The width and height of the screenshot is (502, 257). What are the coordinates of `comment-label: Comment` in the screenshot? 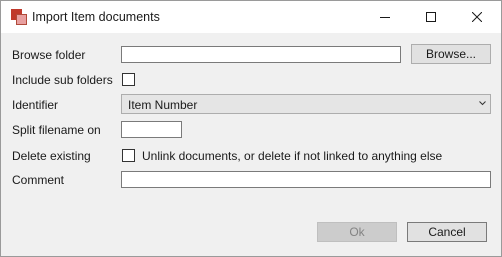 It's located at (38, 180).